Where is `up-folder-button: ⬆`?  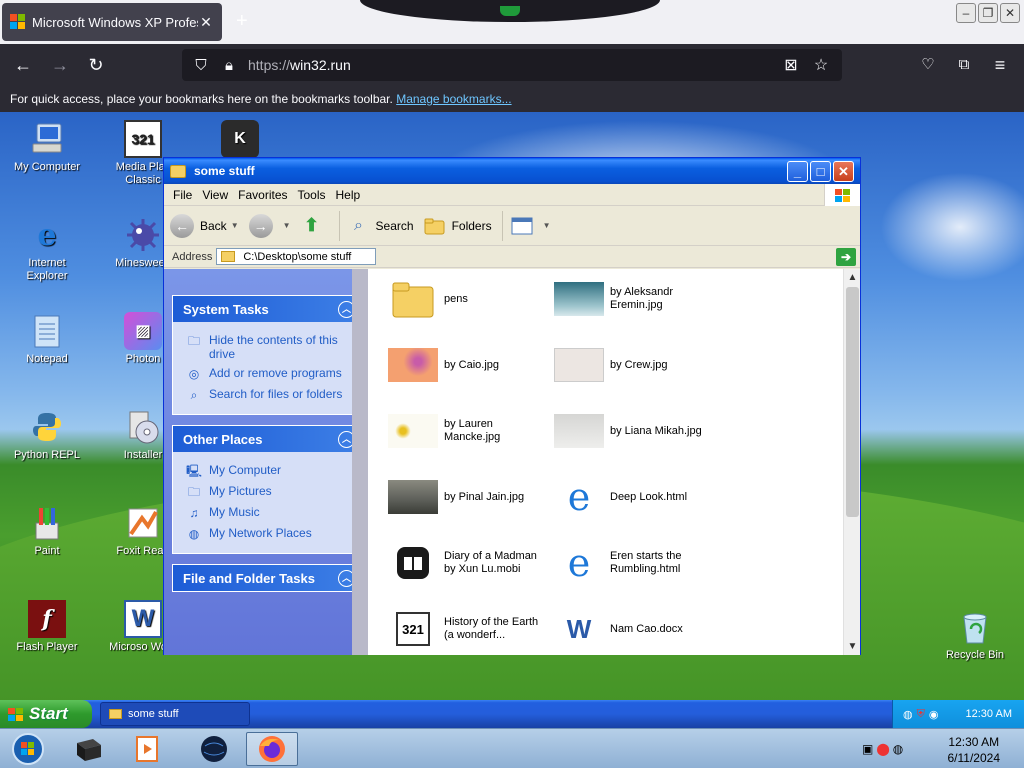 up-folder-button: ⬆ is located at coordinates (315, 226).